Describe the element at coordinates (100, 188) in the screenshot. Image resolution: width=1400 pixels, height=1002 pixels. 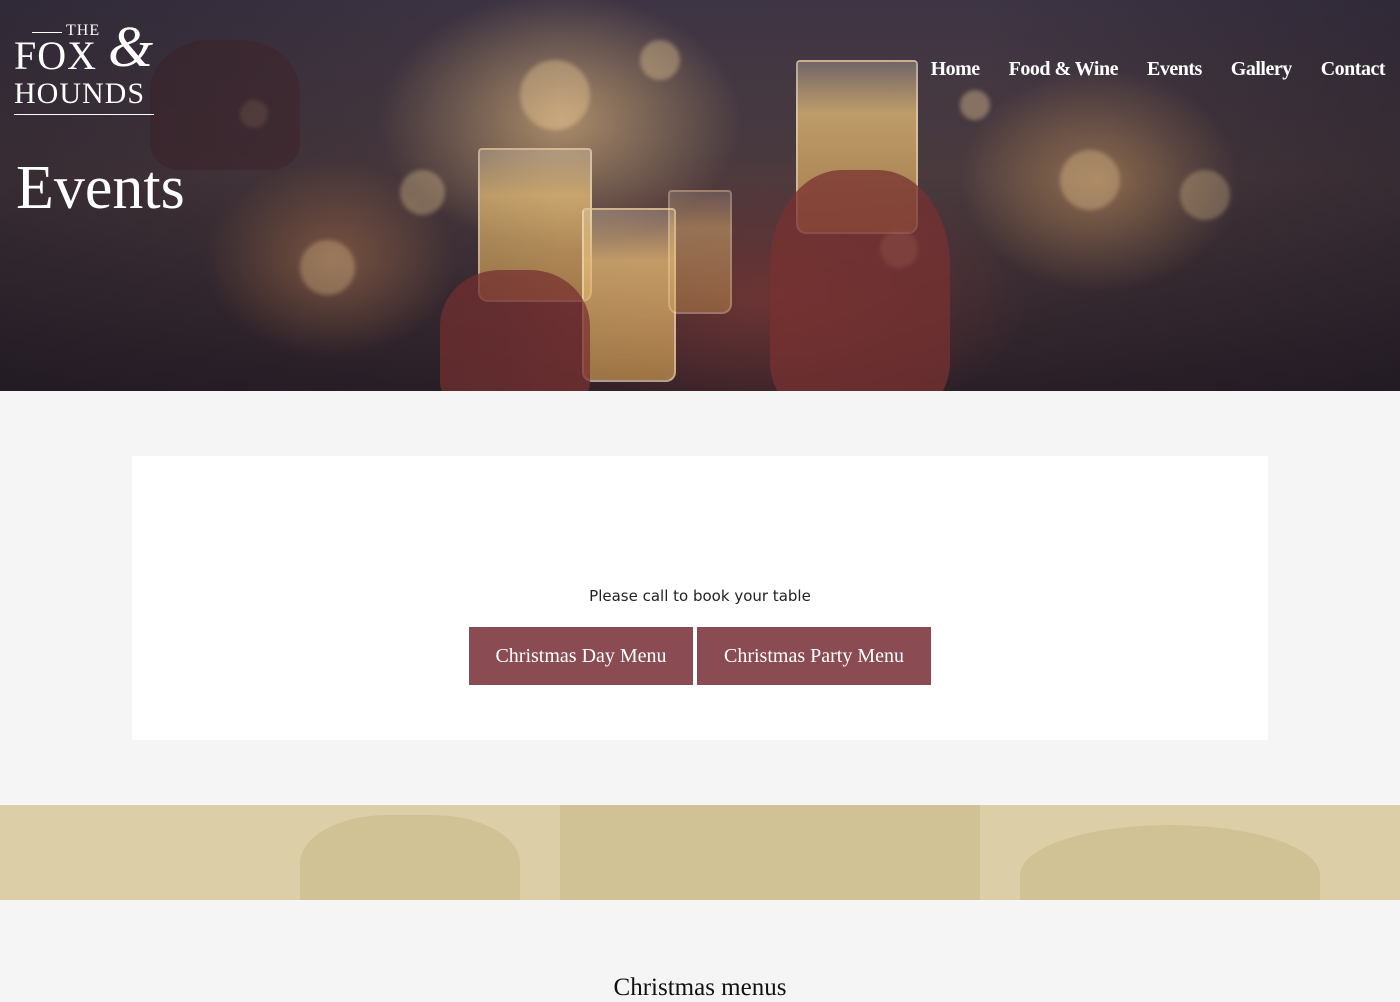
I see `page-title: Events` at that location.